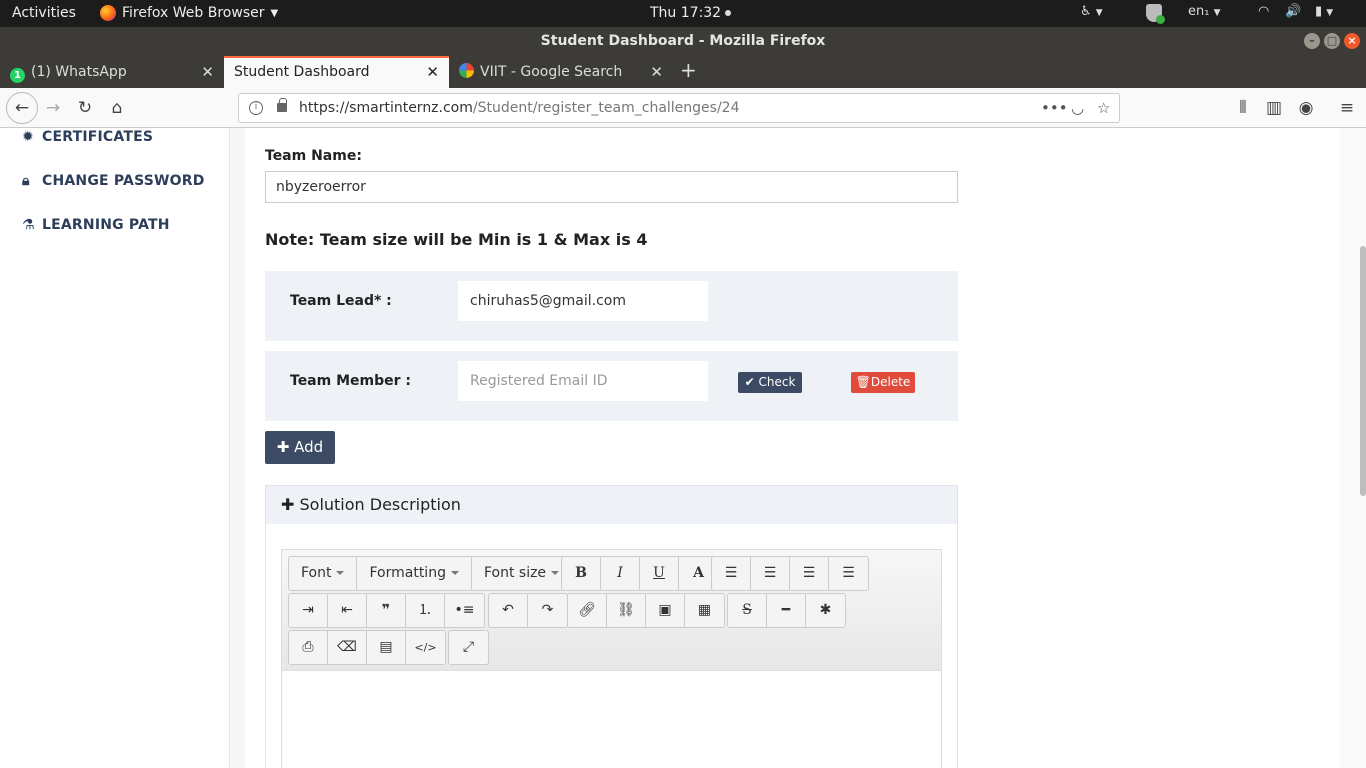  I want to click on table-icon: ▦, so click(704, 610).